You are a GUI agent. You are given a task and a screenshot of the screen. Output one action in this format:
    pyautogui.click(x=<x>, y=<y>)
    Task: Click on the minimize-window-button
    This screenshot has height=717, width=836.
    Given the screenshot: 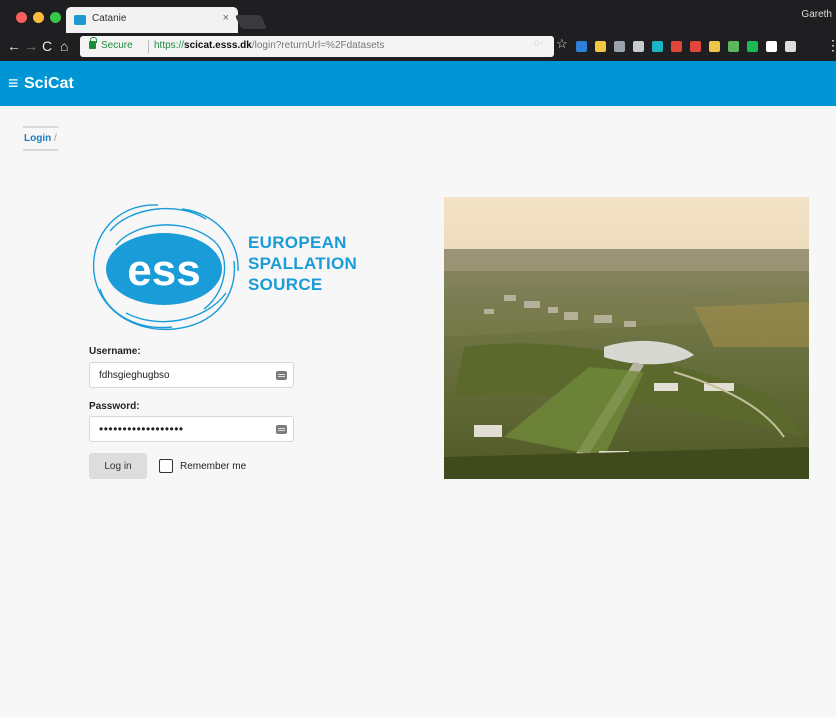 What is the action you would take?
    pyautogui.click(x=38, y=17)
    